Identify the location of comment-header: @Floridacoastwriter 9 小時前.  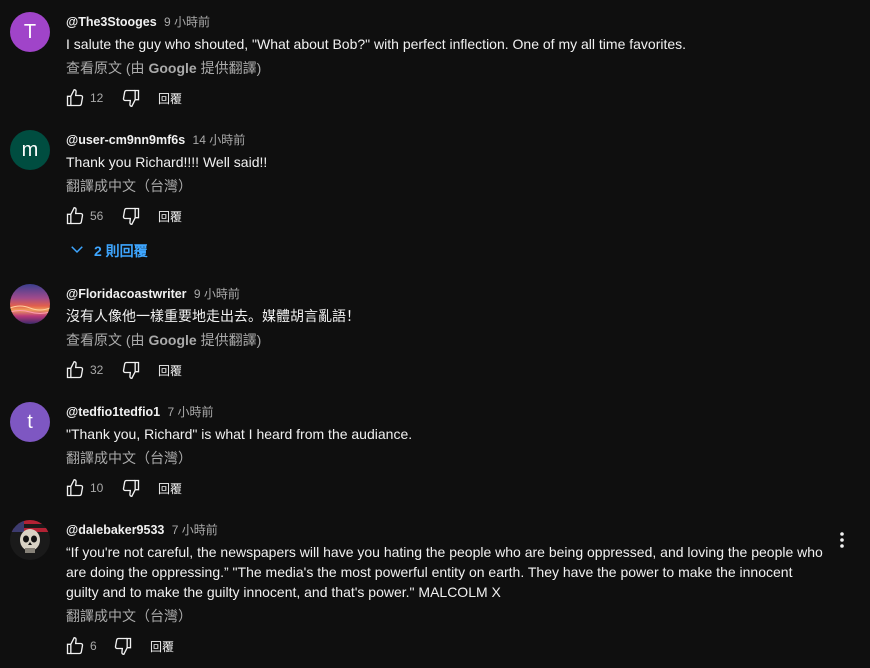
(153, 293).